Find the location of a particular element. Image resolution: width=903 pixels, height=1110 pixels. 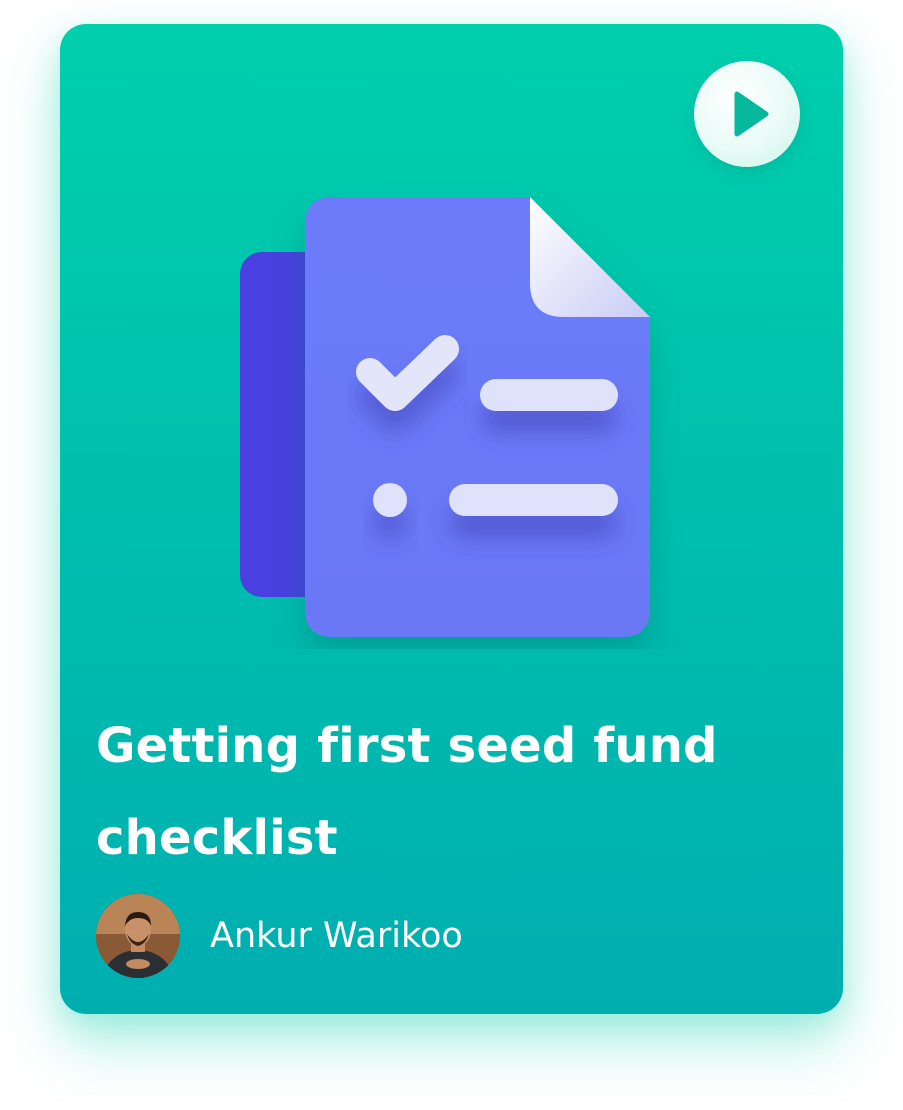

play-icon is located at coordinates (751, 114).